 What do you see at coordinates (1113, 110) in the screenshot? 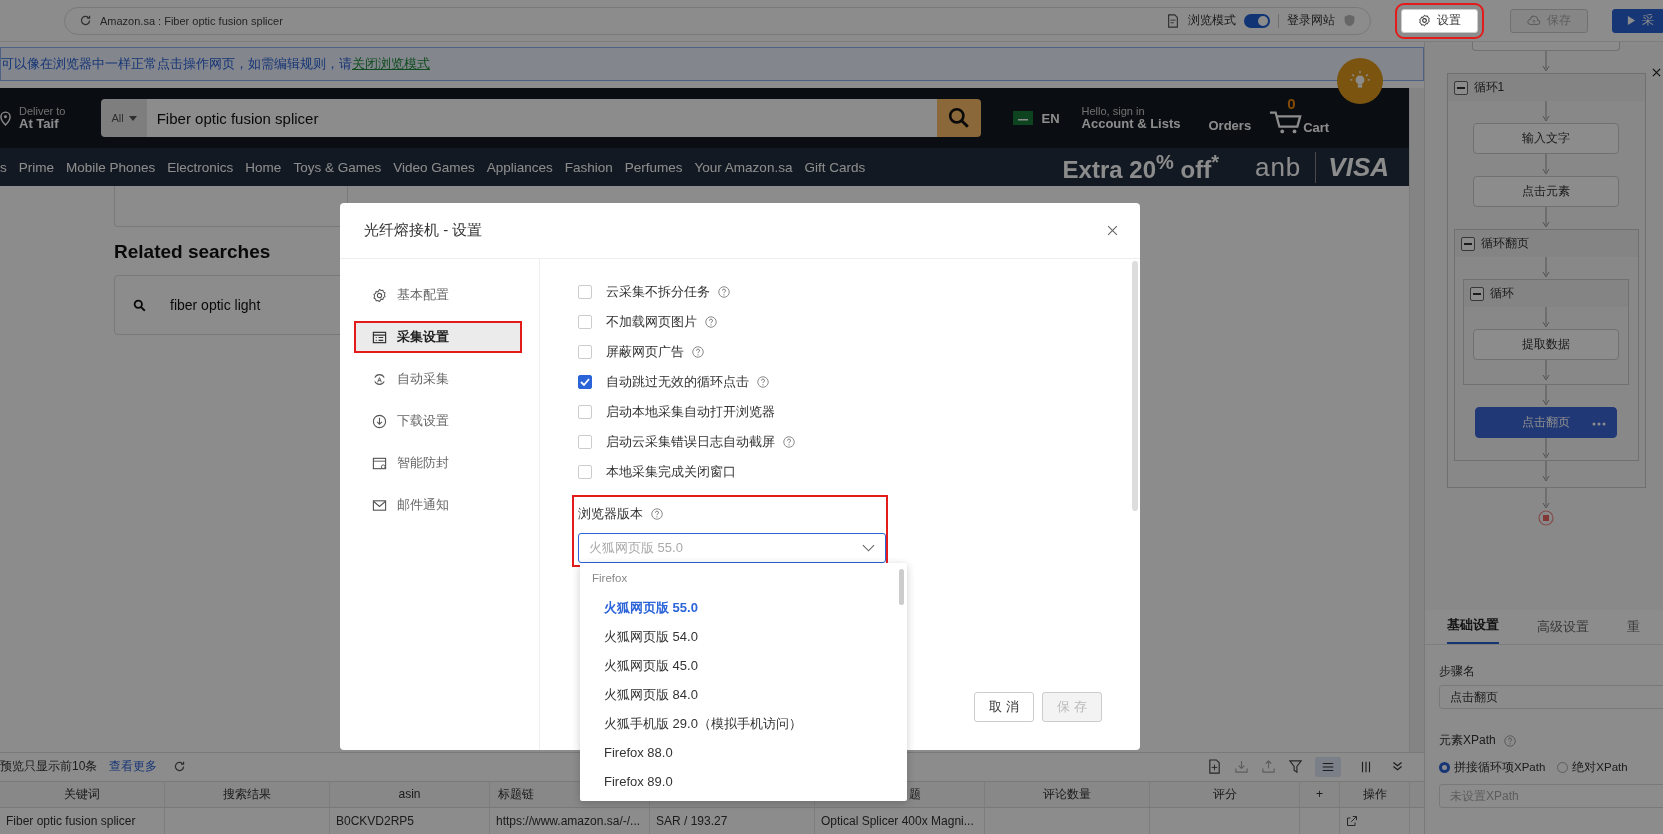
I see `greeting-text: Hello, sign in` at bounding box center [1113, 110].